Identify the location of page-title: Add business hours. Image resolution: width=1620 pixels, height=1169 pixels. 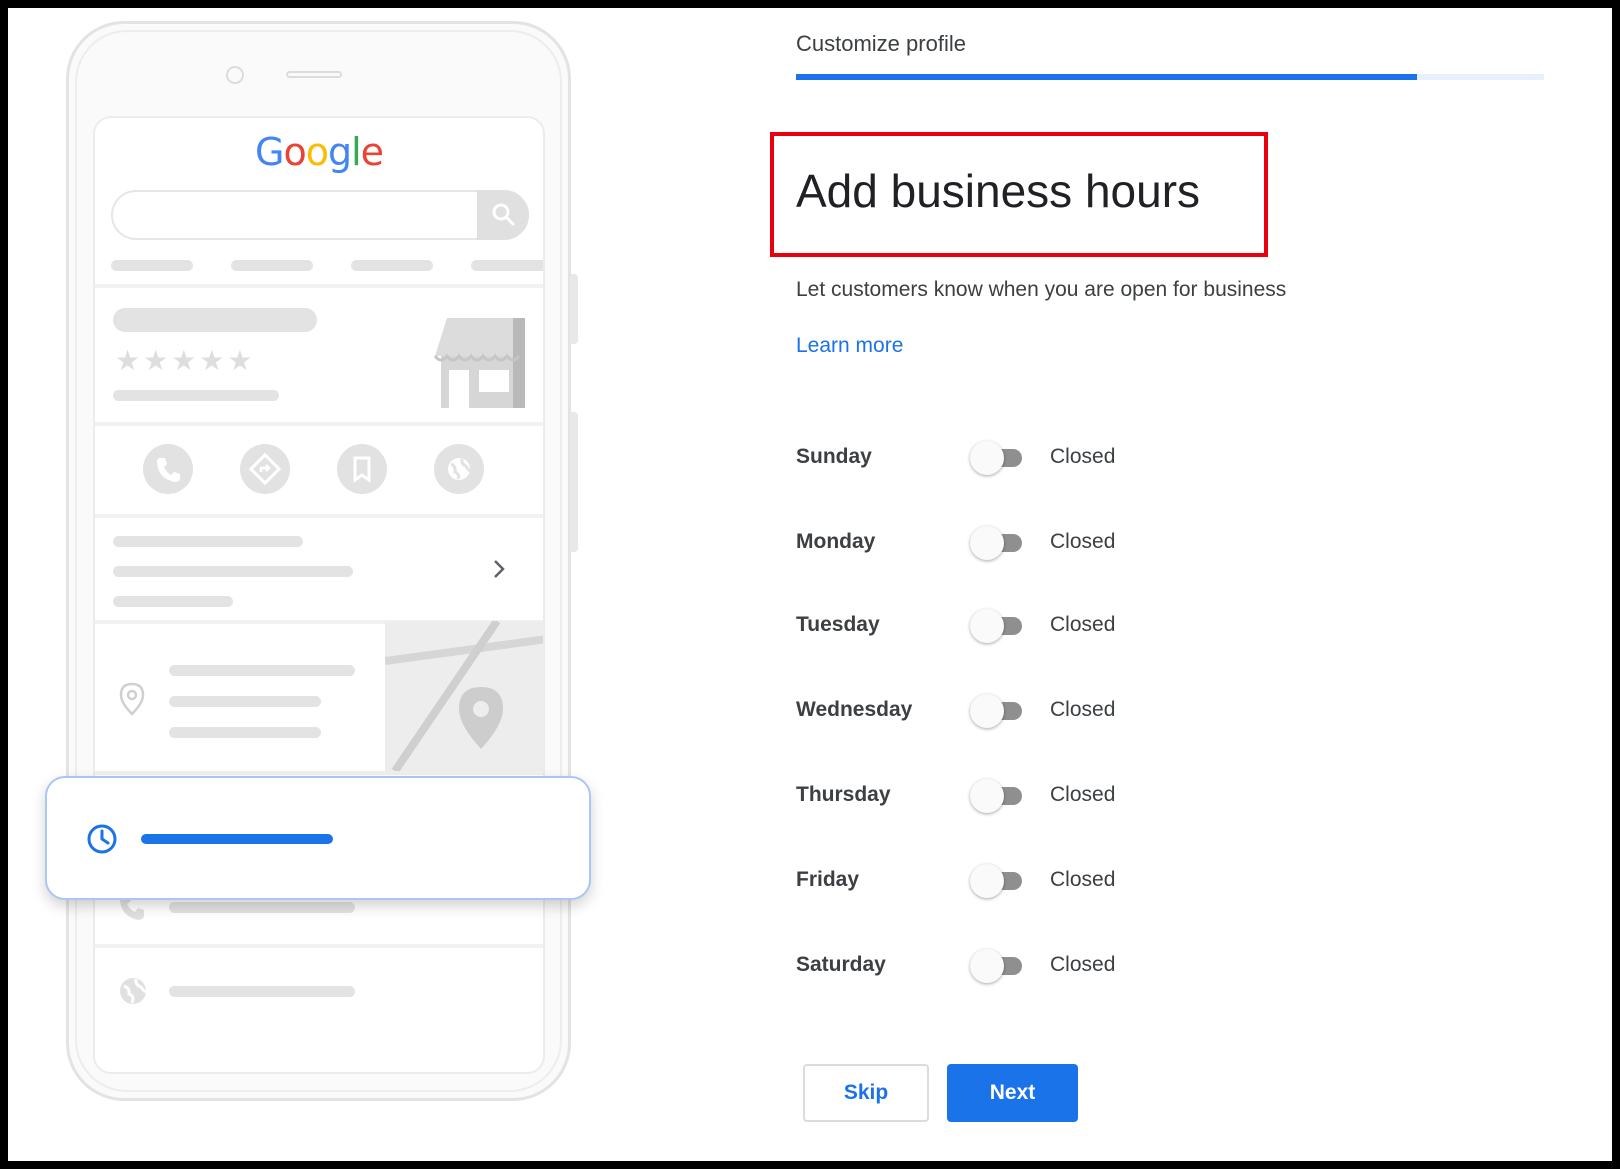
(998, 191).